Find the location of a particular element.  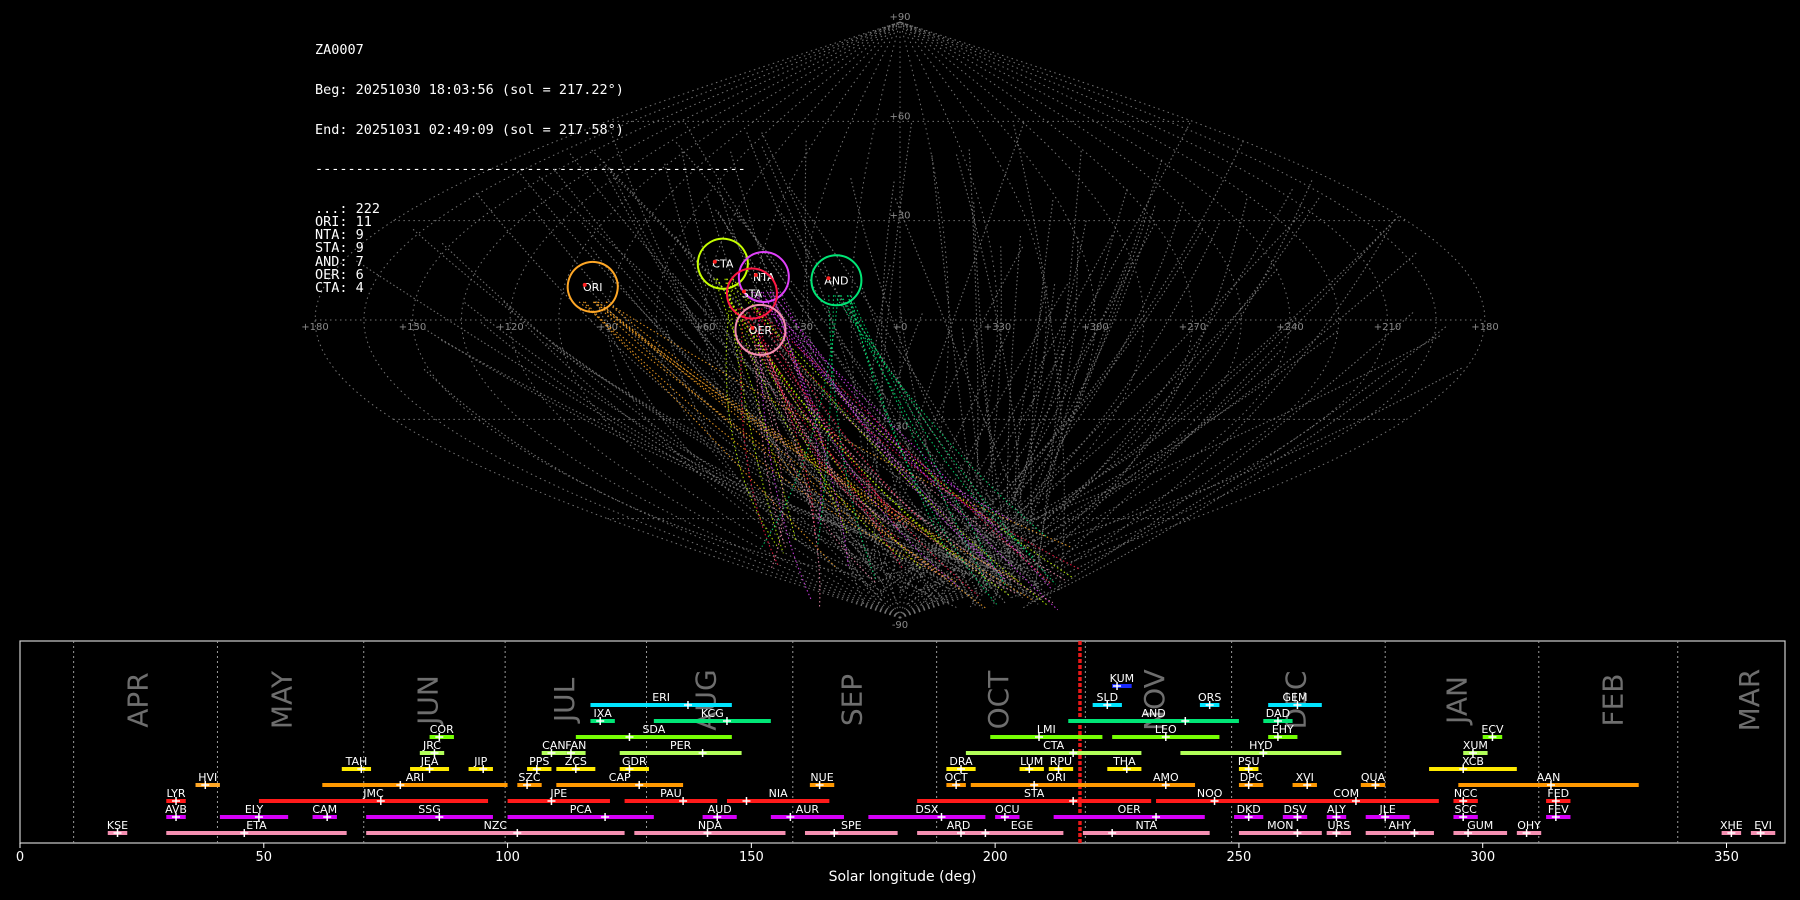

shower-label: LUM is located at coordinates (1031, 761).